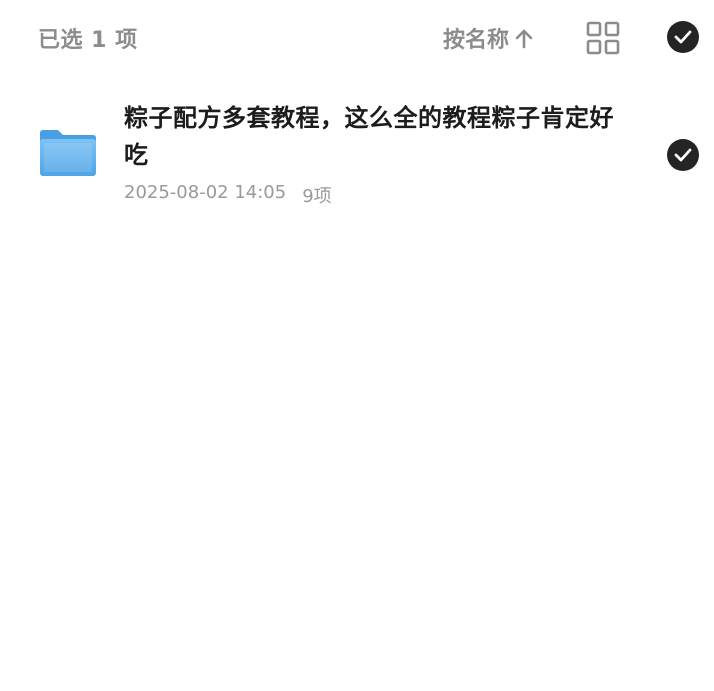  Describe the element at coordinates (683, 37) in the screenshot. I see `select-all-check-icon` at that location.